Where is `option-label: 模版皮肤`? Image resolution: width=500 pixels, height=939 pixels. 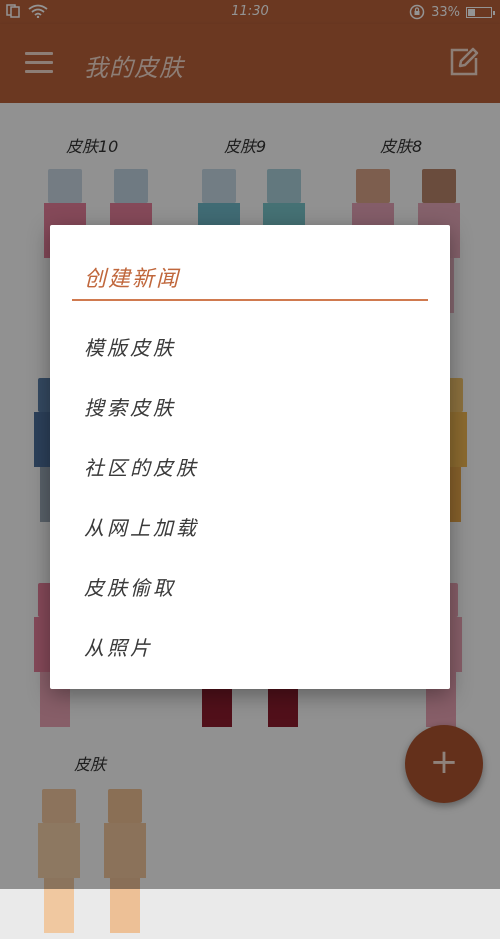
option-label: 模版皮肤 is located at coordinates (130, 348).